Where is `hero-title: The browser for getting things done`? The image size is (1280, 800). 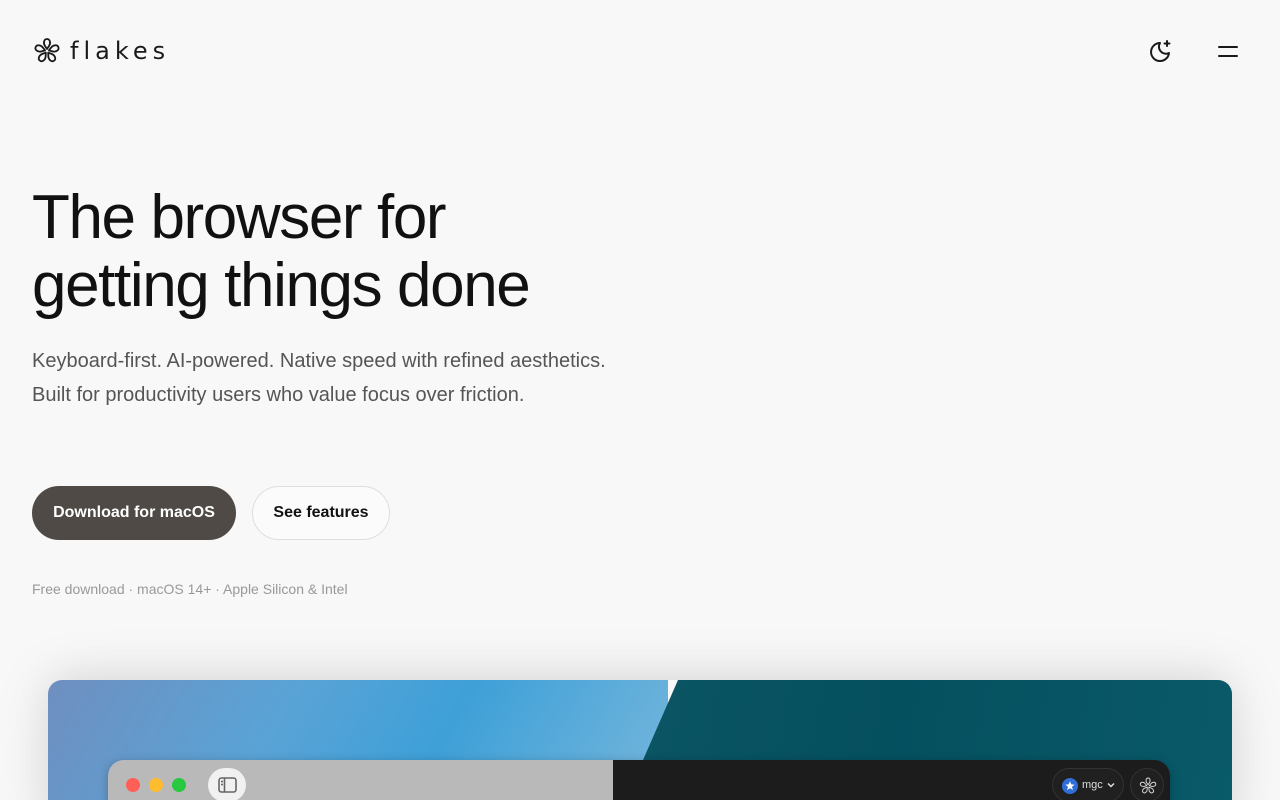
hero-title: The browser for getting things done is located at coordinates (342, 252).